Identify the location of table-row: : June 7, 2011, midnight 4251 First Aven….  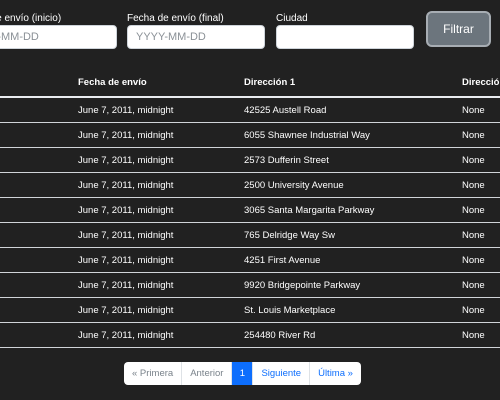
(250, 260).